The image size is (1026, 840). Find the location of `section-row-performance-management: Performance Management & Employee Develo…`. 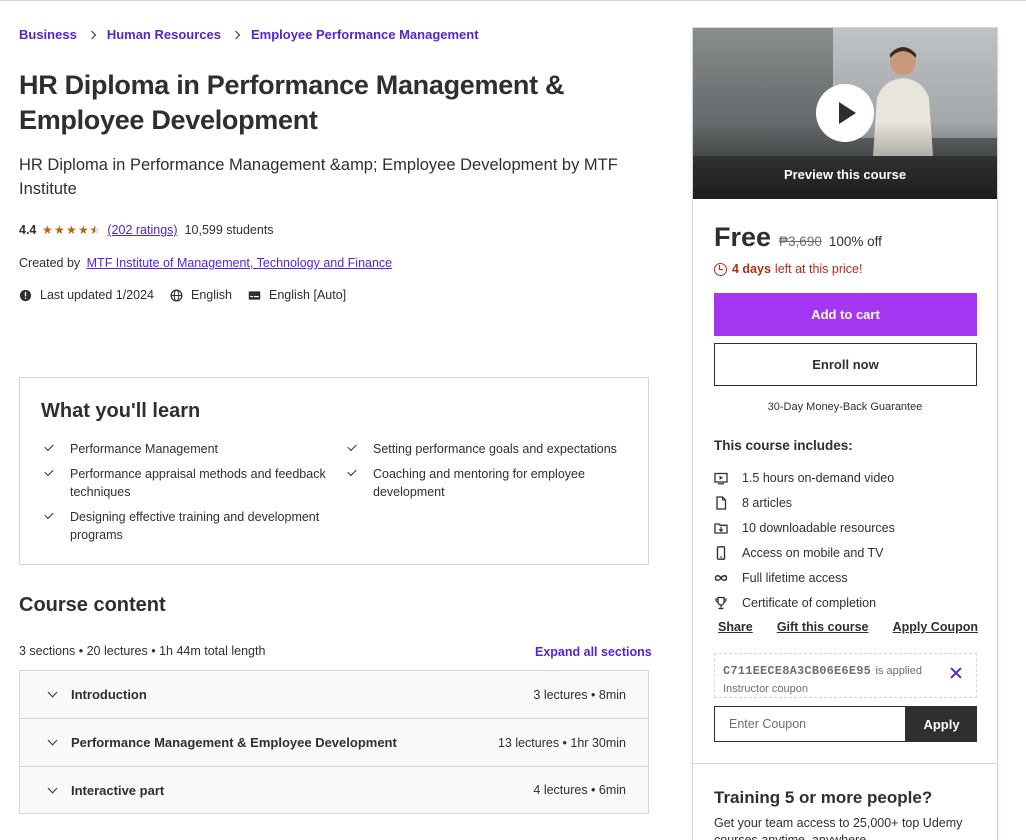

section-row-performance-management: Performance Management & Employee Develo… is located at coordinates (334, 743).